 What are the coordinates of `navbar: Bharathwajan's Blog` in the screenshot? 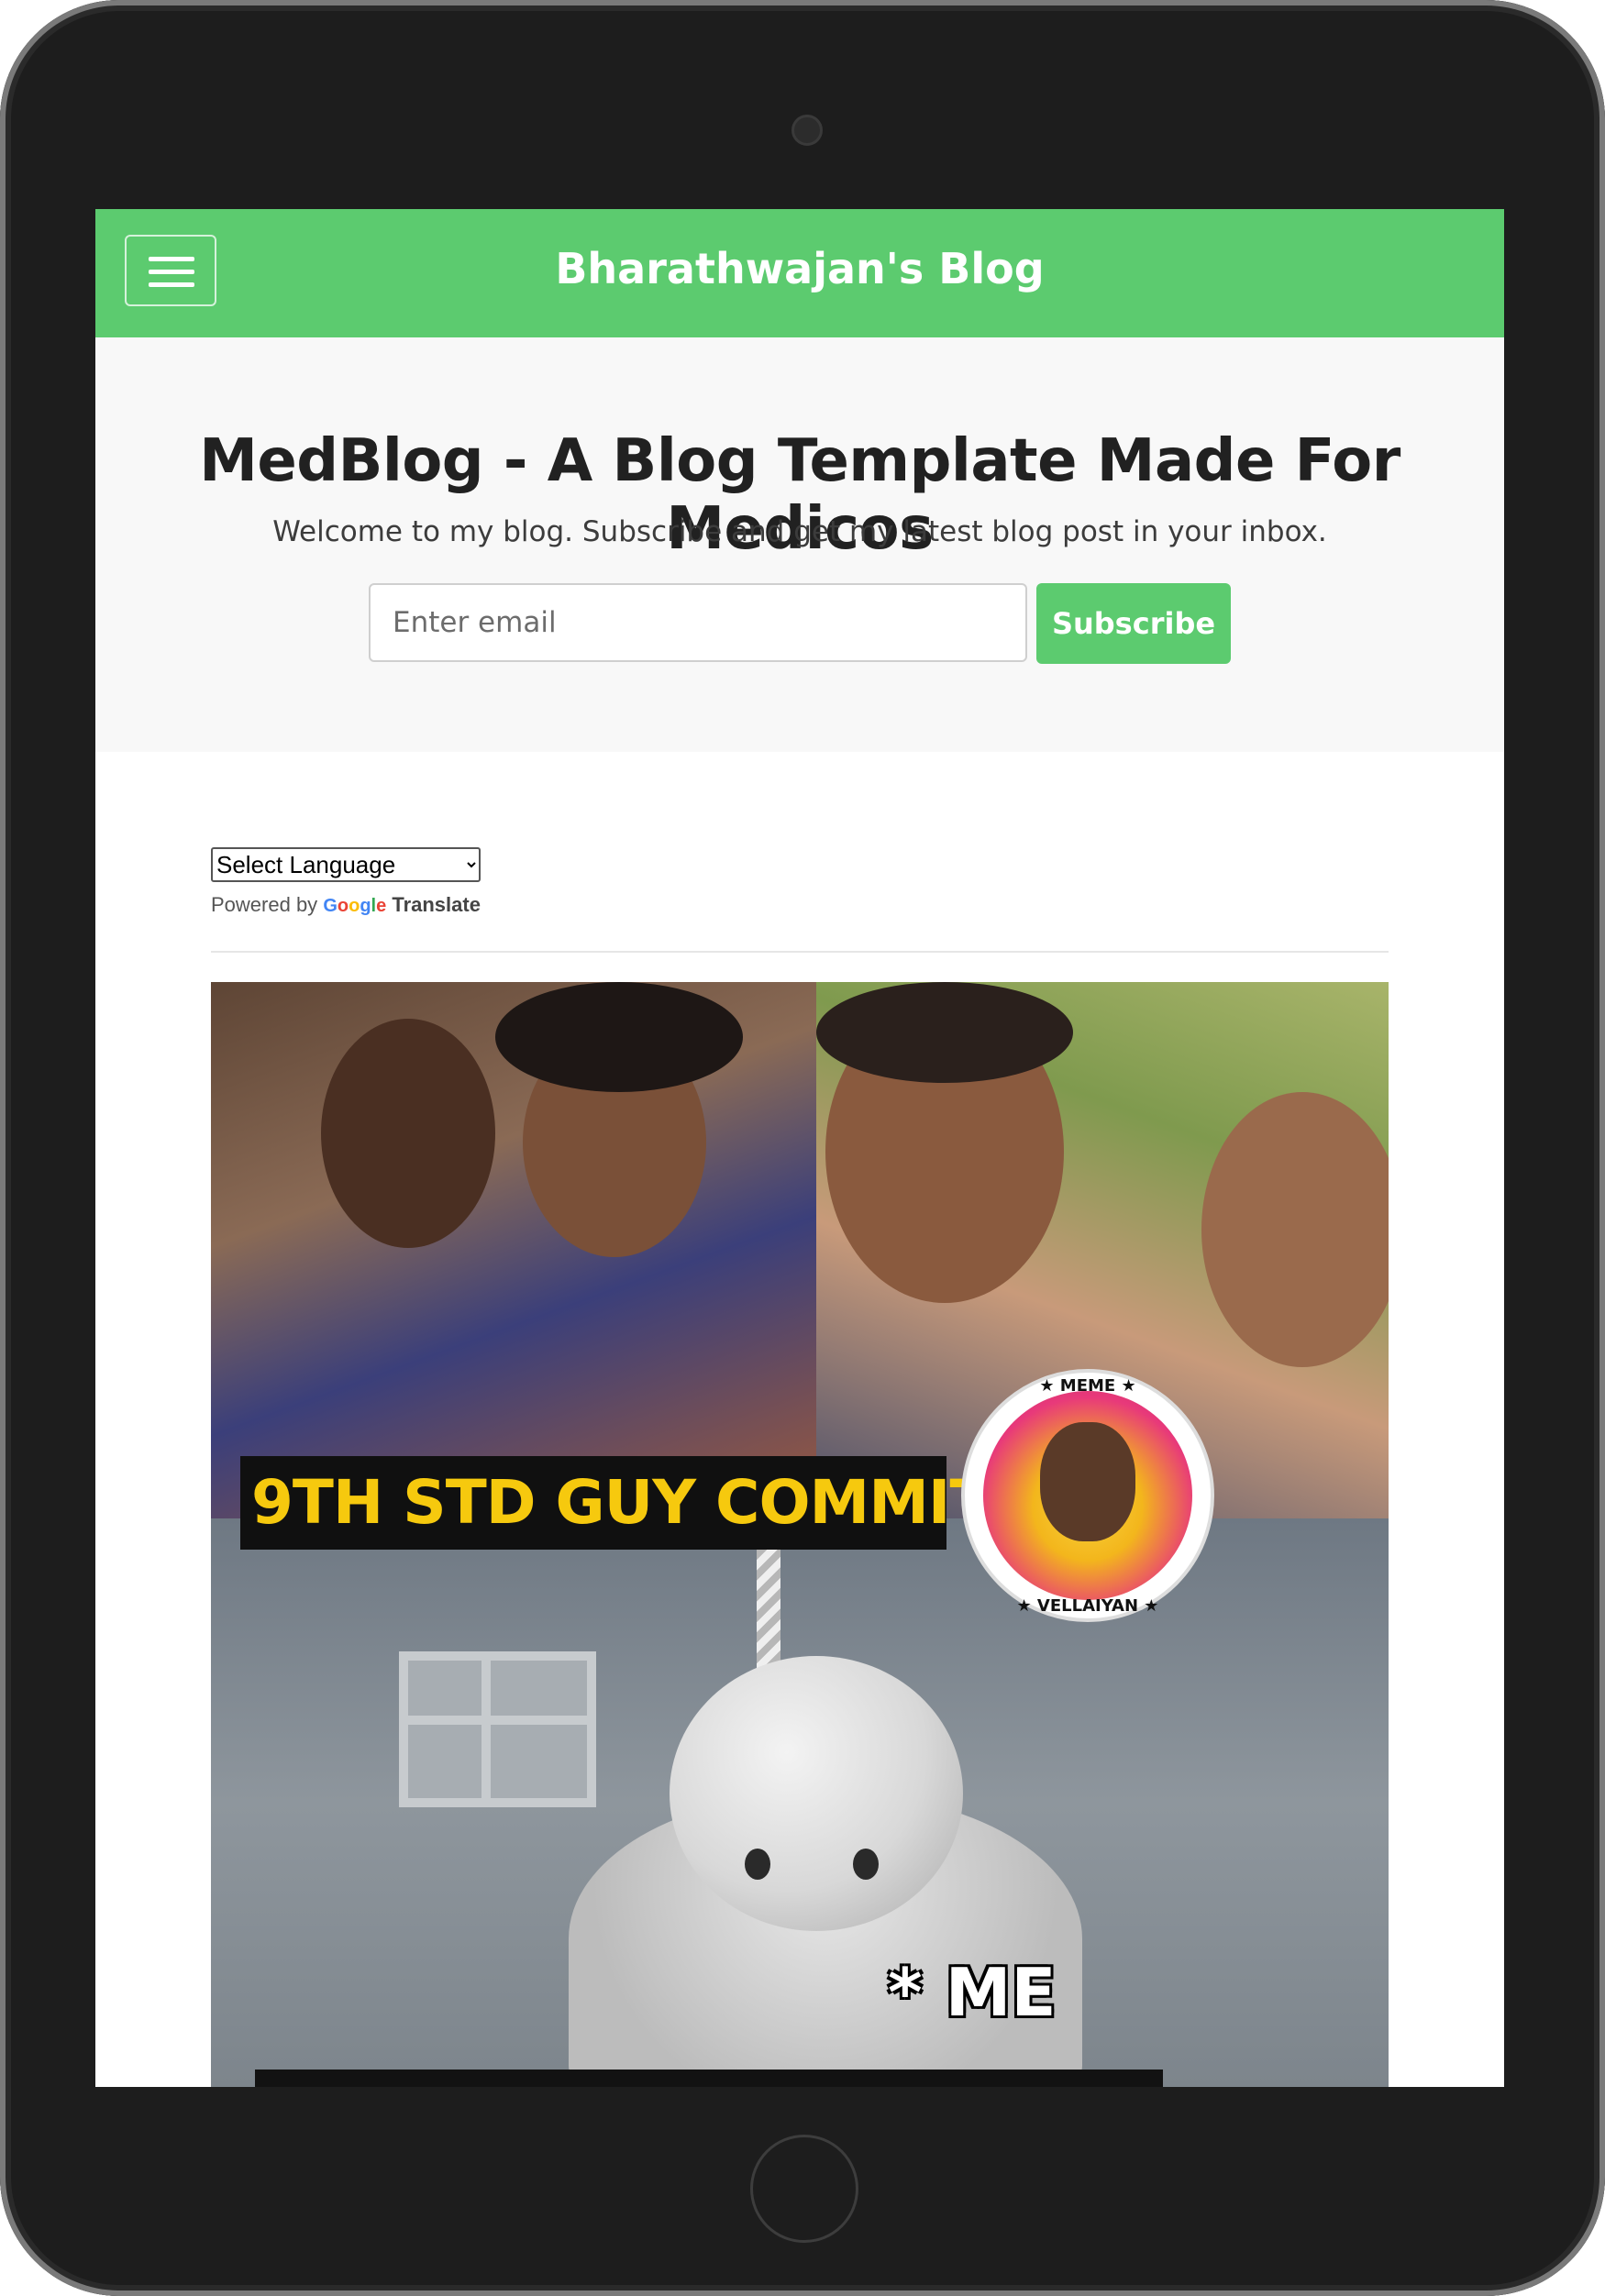 It's located at (799, 273).